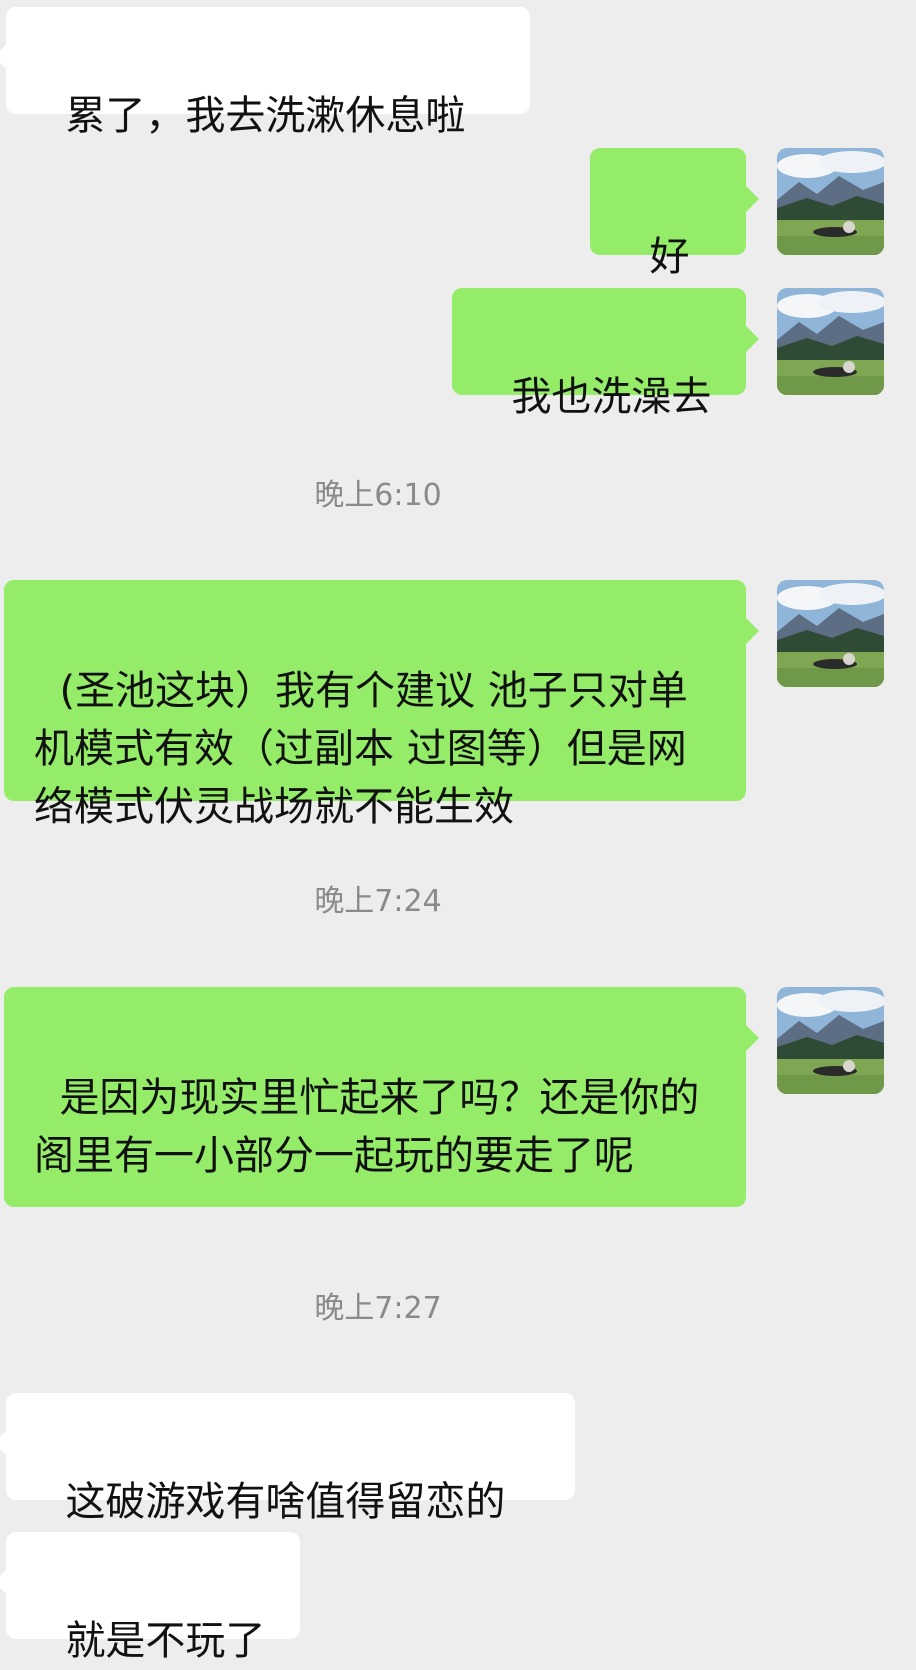 The image size is (916, 1670). Describe the element at coordinates (378, 901) in the screenshot. I see `timestamp: 晚上7:24` at that location.